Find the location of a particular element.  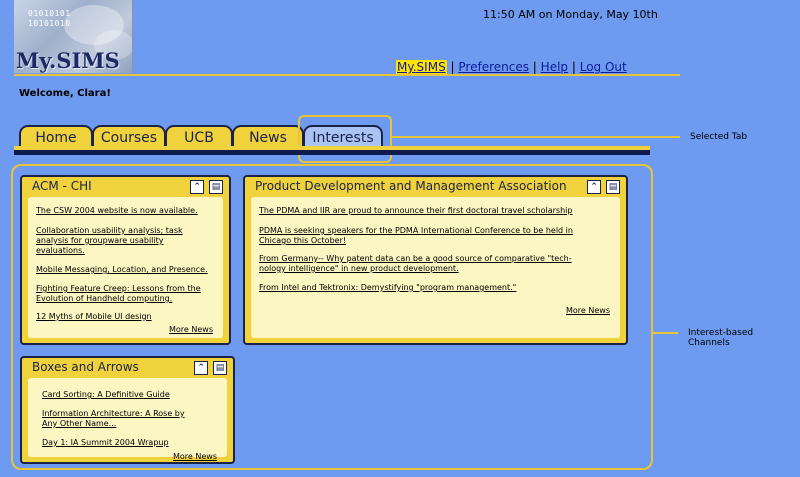

top-nav-links: My.SIMS | Preferences | Help | Log Out is located at coordinates (511, 67).